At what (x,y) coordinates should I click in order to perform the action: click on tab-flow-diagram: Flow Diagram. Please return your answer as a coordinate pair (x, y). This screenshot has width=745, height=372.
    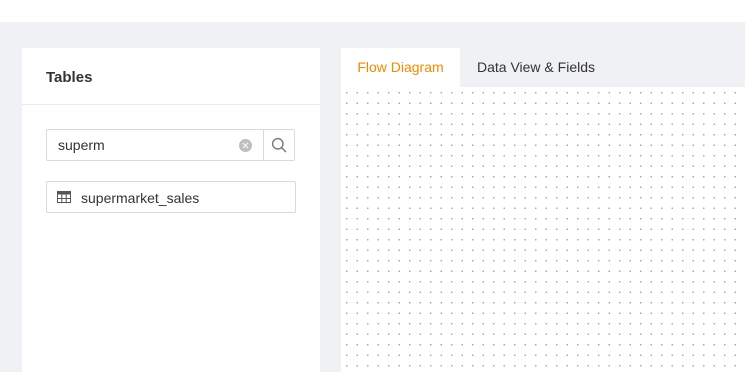
    Looking at the image, I should click on (400, 67).